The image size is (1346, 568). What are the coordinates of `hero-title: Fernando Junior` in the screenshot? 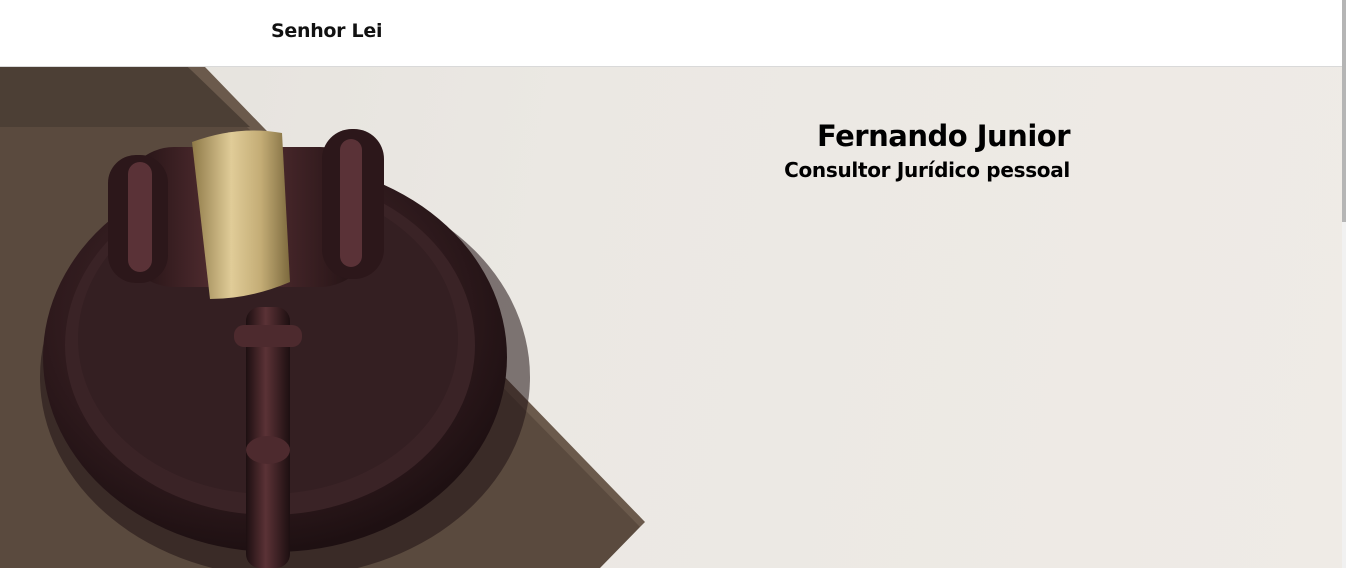 It's located at (944, 136).